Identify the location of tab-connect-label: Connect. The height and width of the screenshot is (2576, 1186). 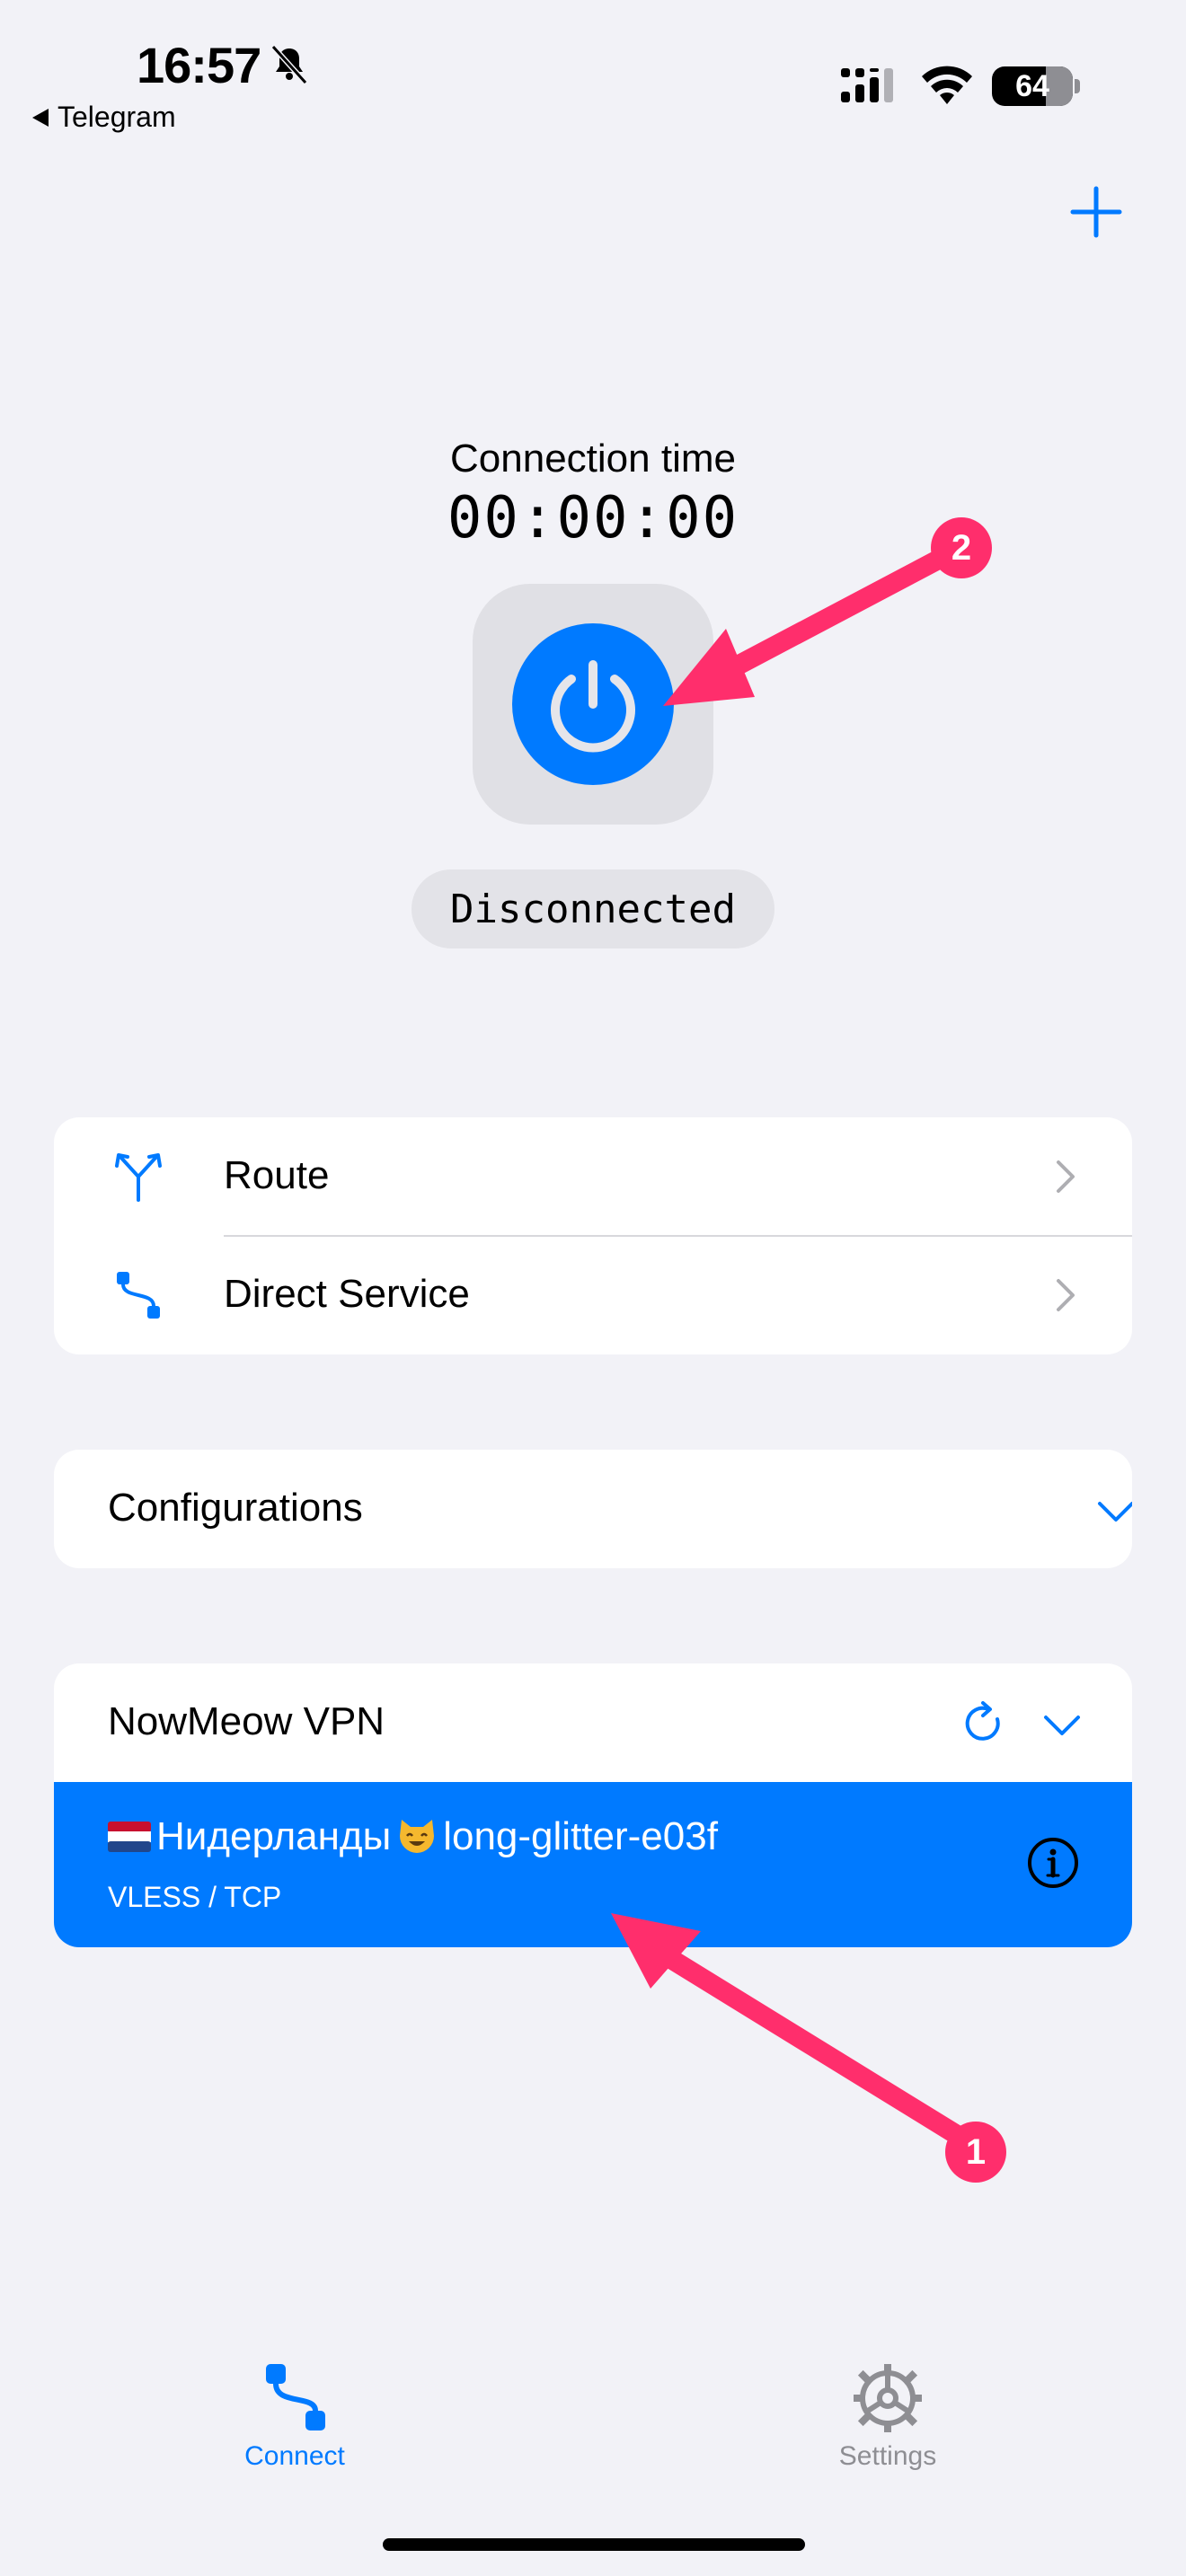
(294, 2456).